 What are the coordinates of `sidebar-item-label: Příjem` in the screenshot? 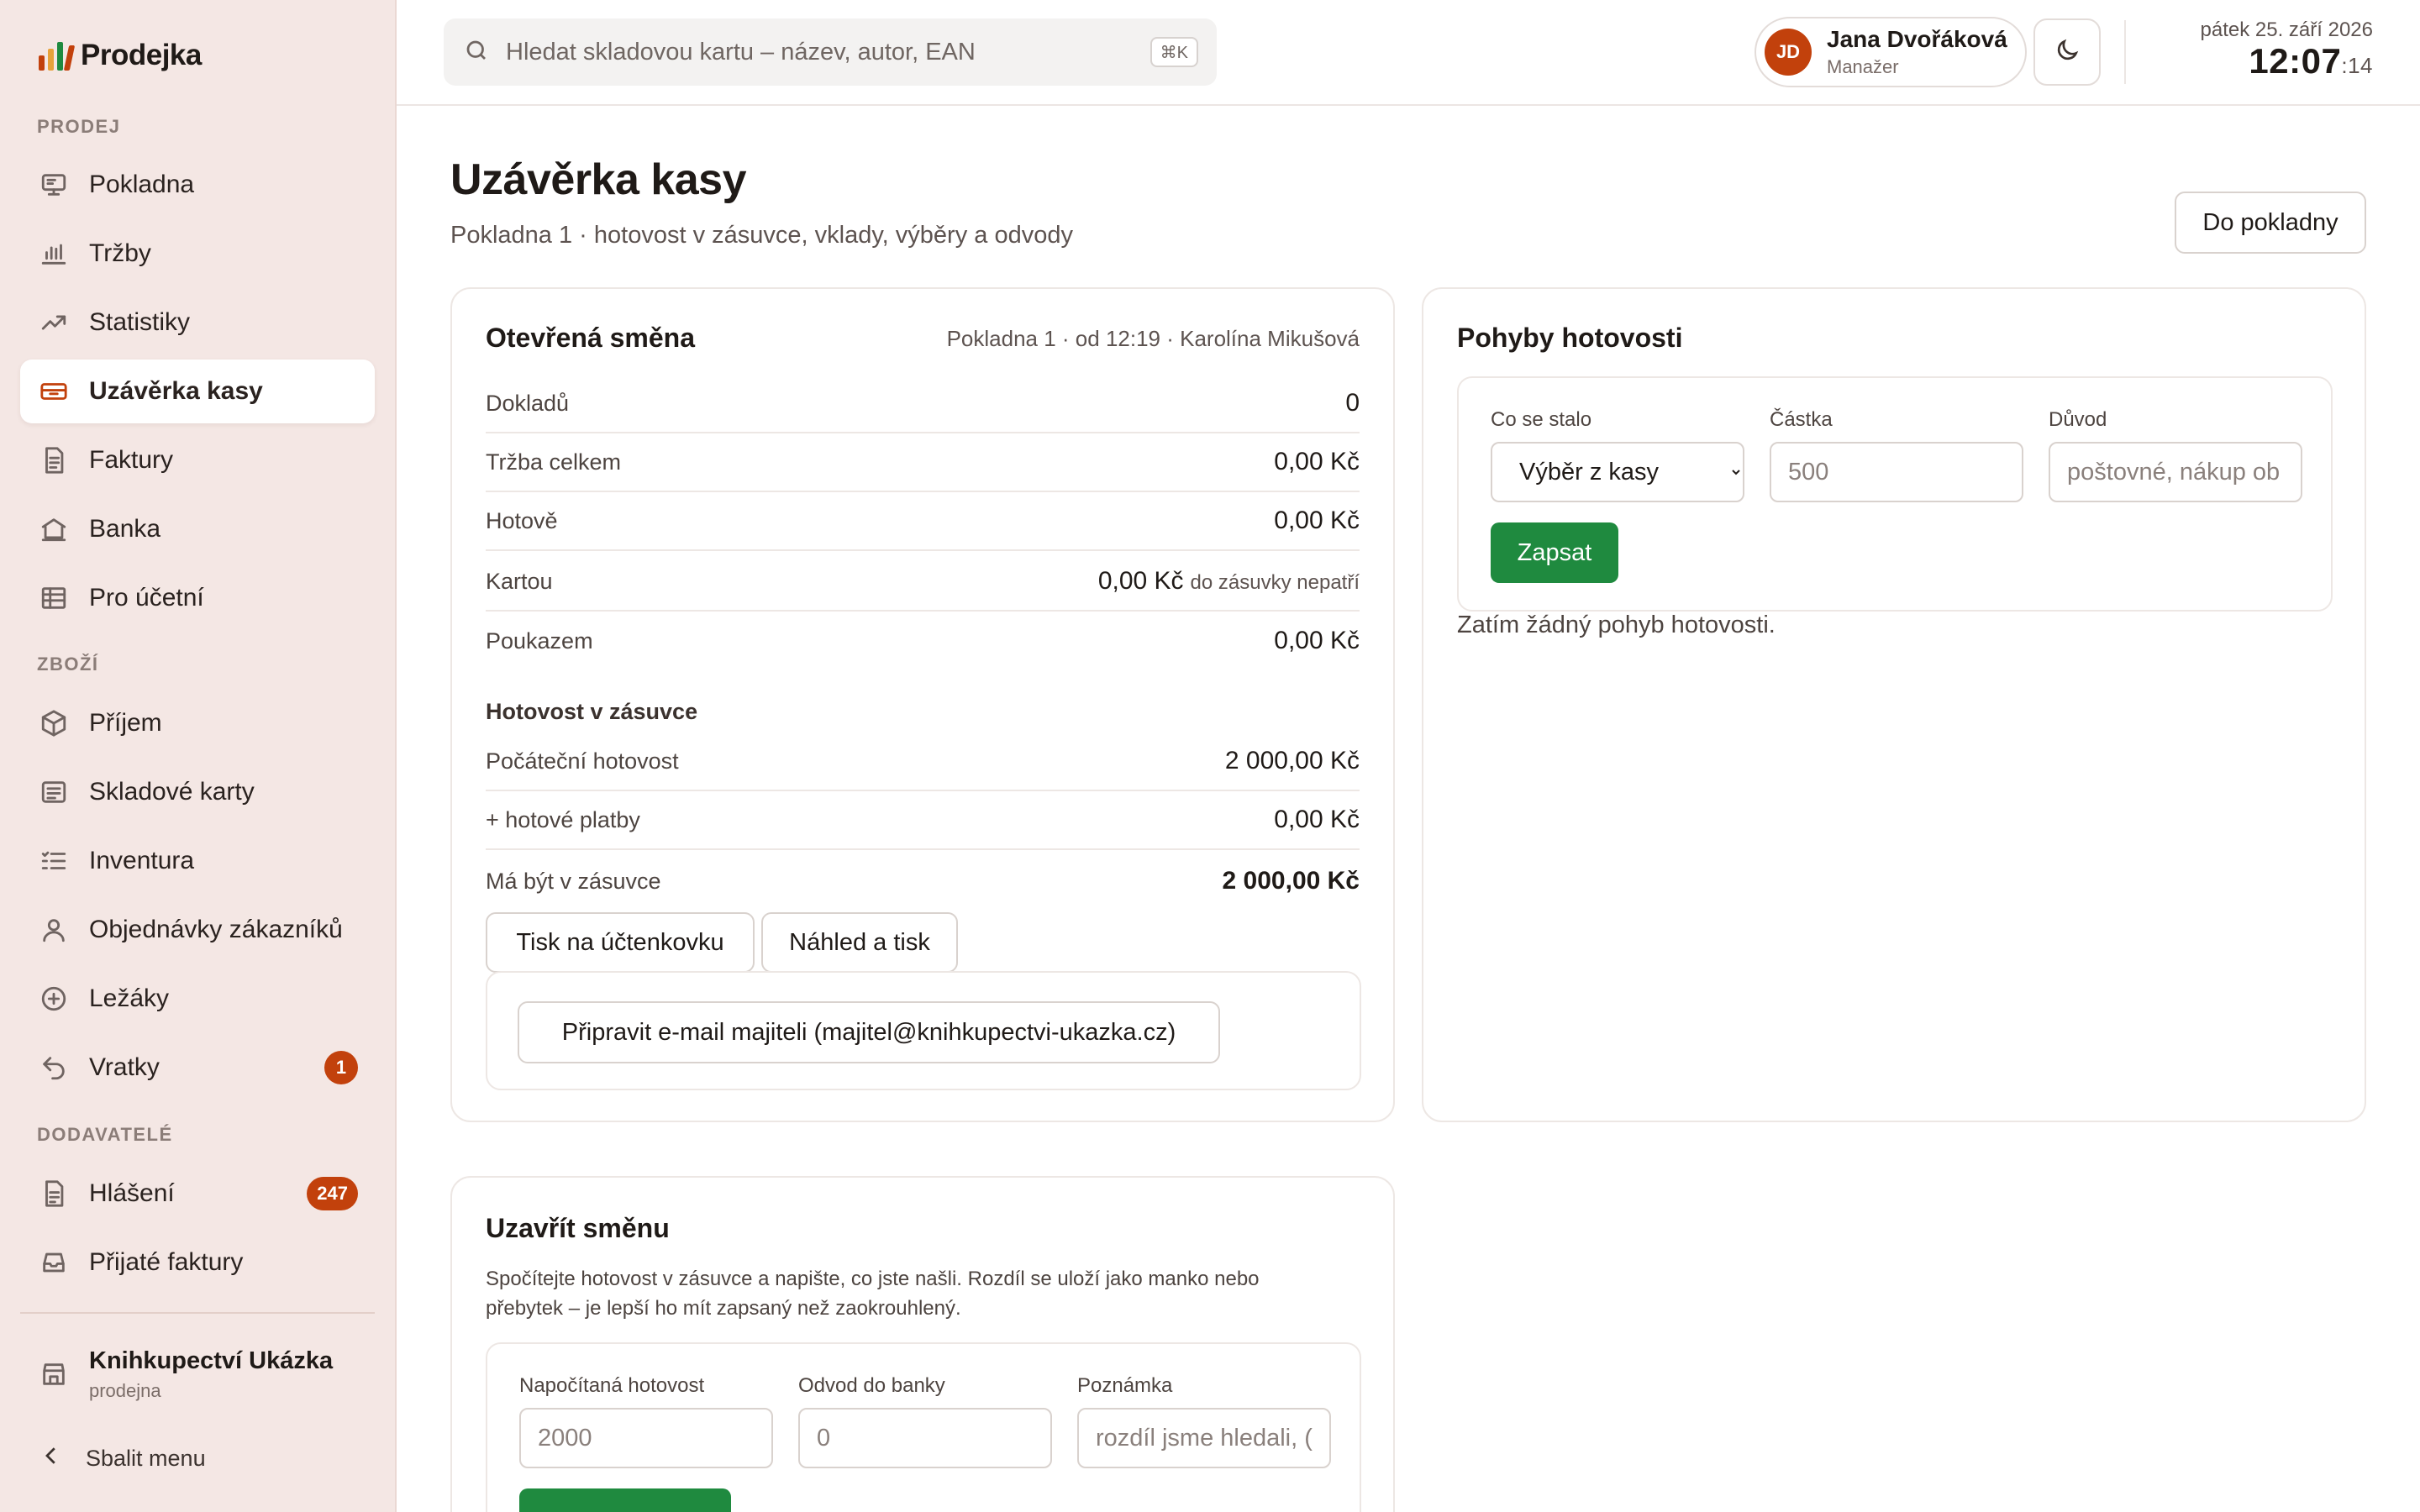 It's located at (125, 723).